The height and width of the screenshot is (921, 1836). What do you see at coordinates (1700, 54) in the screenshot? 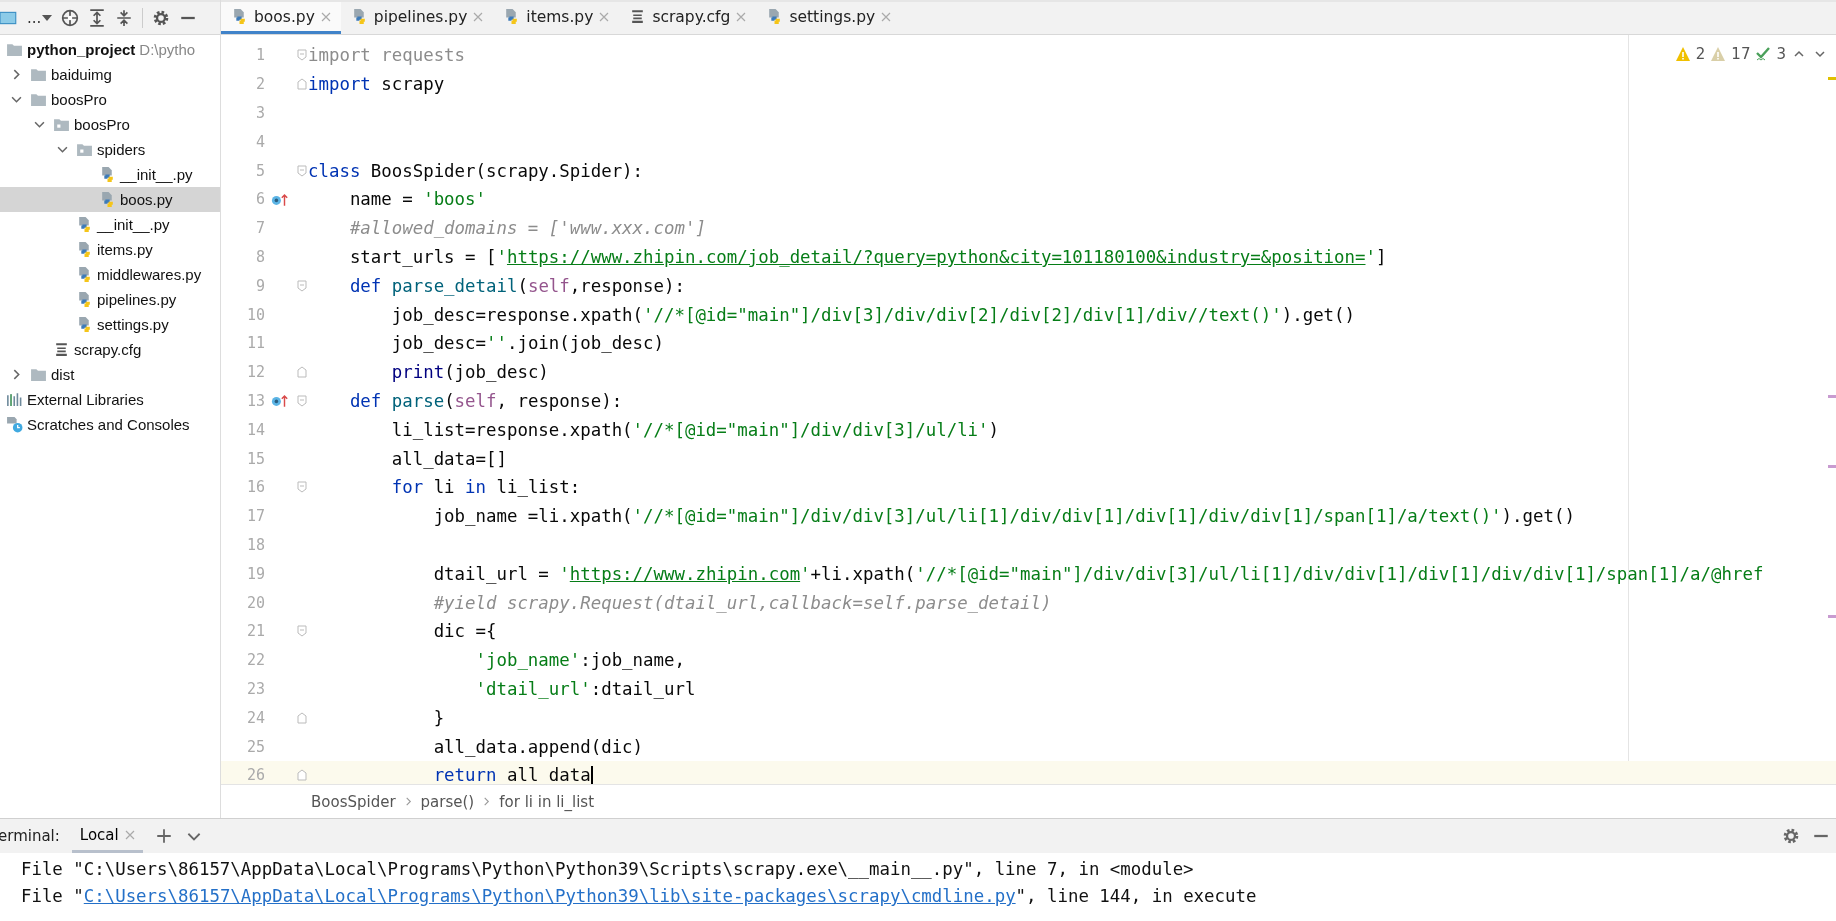
I see `warning-count: 2` at bounding box center [1700, 54].